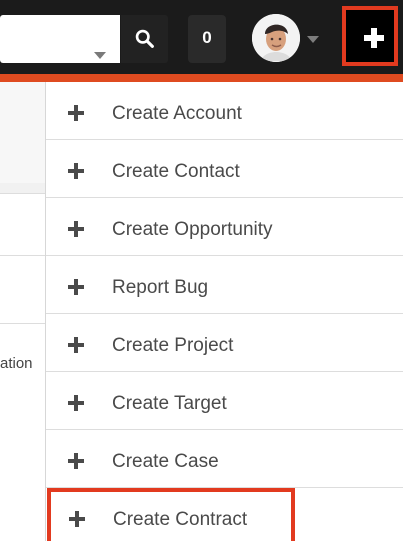 The image size is (403, 541). What do you see at coordinates (201, 78) in the screenshot?
I see `header-accent-line` at bounding box center [201, 78].